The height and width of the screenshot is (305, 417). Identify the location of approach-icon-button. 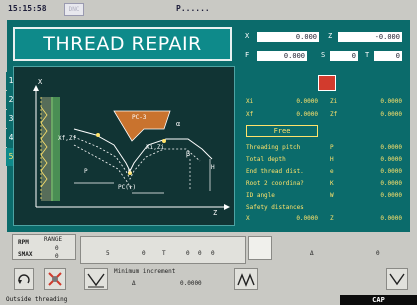
(96, 279).